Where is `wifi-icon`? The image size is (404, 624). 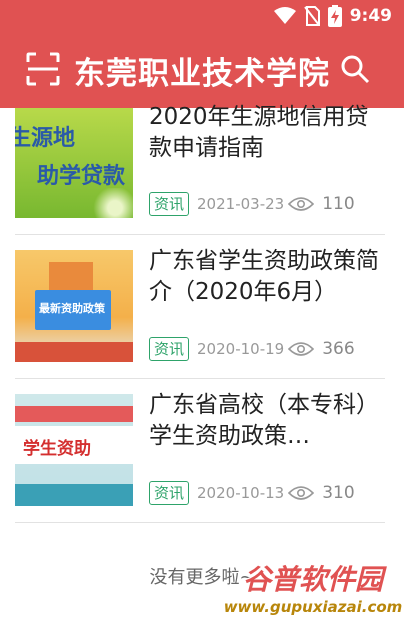 wifi-icon is located at coordinates (284, 15).